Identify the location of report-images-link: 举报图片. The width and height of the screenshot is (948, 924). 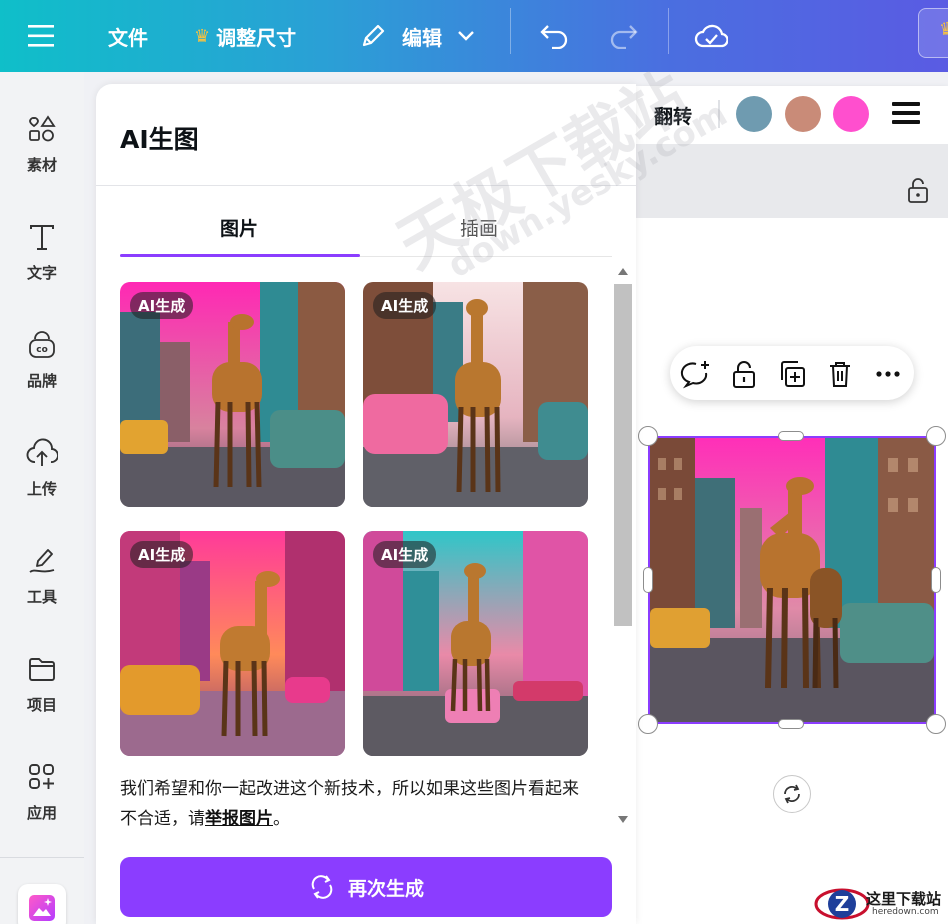
(239, 819).